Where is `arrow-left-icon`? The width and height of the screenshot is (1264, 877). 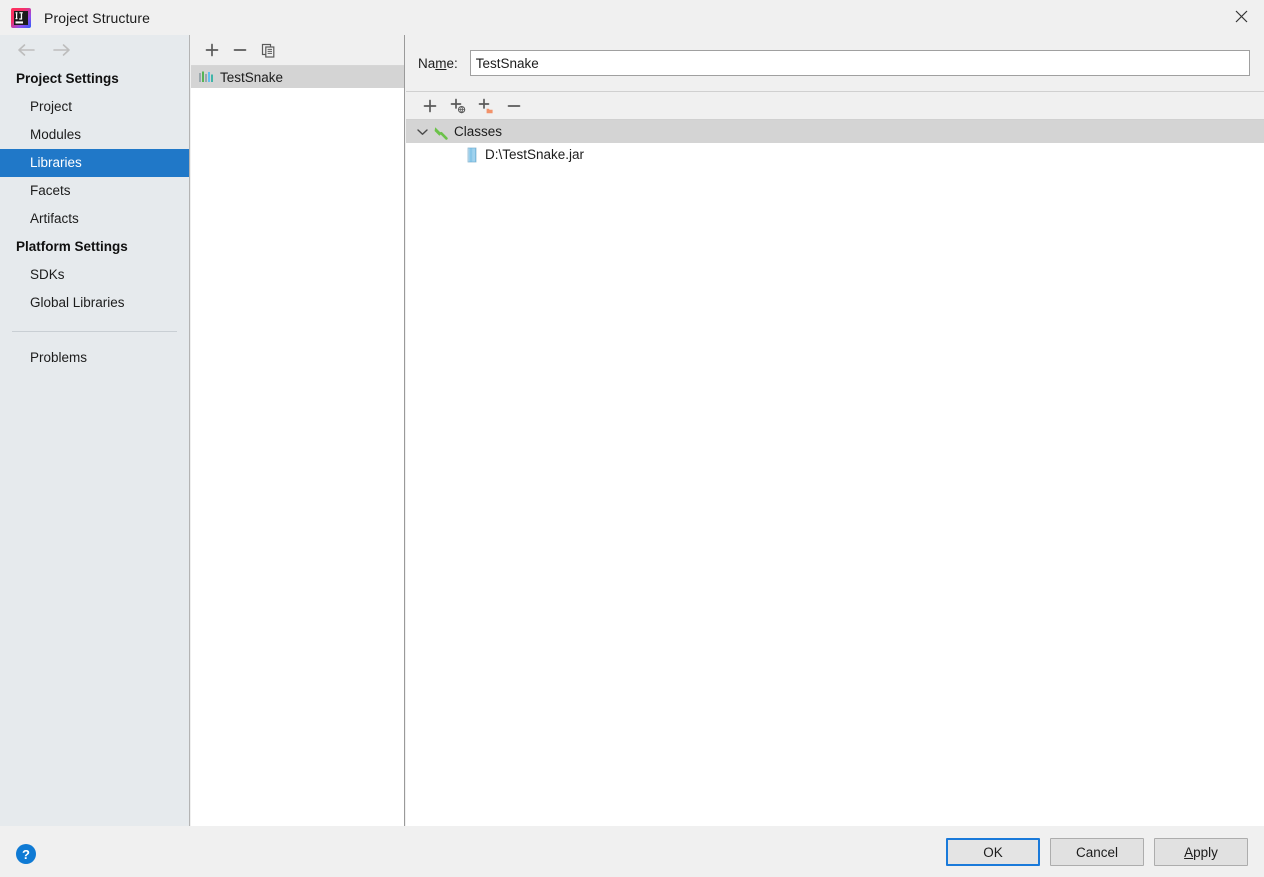
arrow-left-icon is located at coordinates (27, 50).